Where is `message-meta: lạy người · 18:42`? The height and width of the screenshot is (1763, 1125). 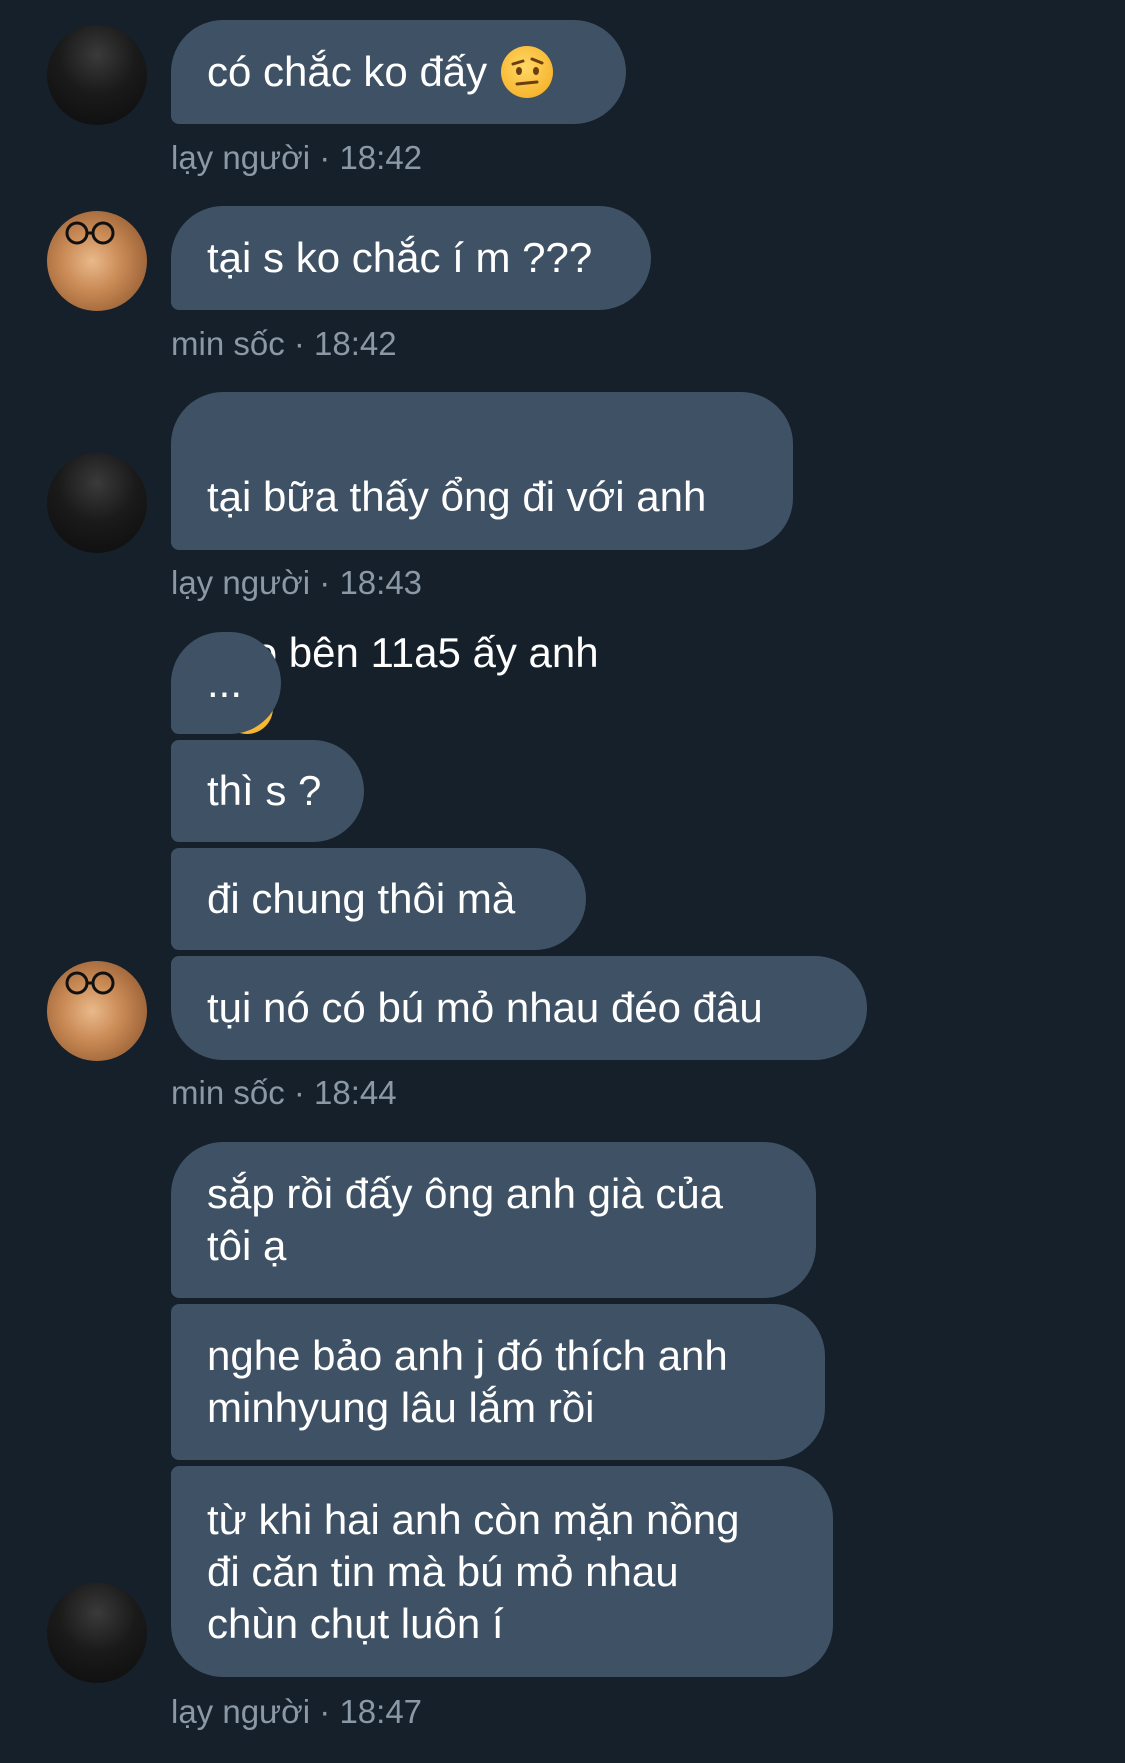
message-meta: lạy người · 18:42 is located at coordinates (297, 157).